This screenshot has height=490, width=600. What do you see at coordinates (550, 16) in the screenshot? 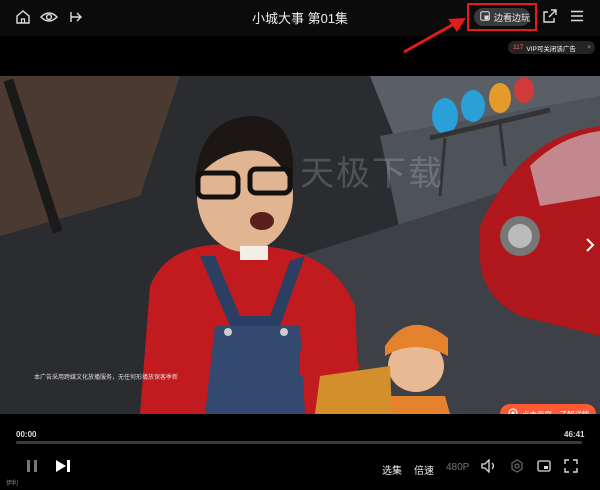
I see `share-icon` at bounding box center [550, 16].